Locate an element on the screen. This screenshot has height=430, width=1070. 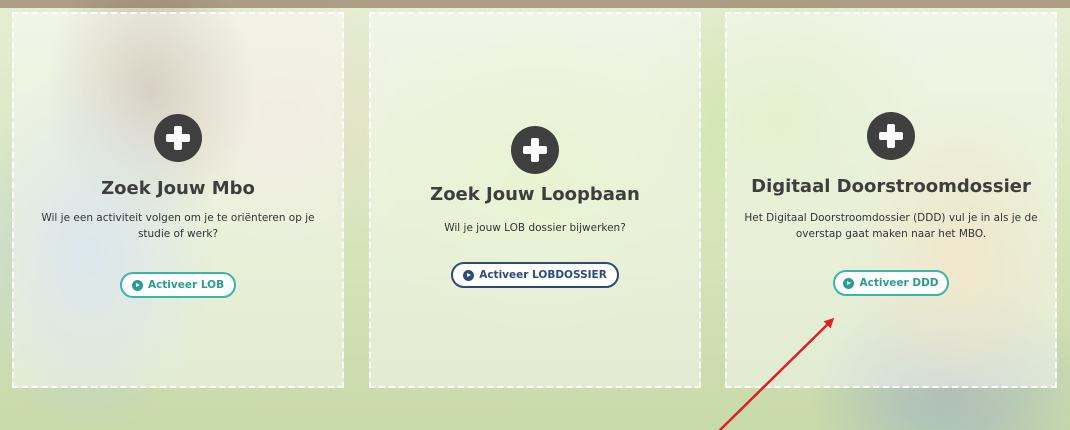
activeer-lob-button: Activeer LOB is located at coordinates (178, 285).